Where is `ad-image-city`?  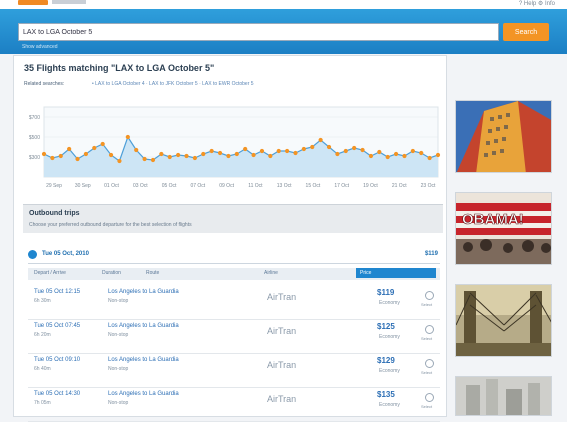
ad-image-city is located at coordinates (503, 396).